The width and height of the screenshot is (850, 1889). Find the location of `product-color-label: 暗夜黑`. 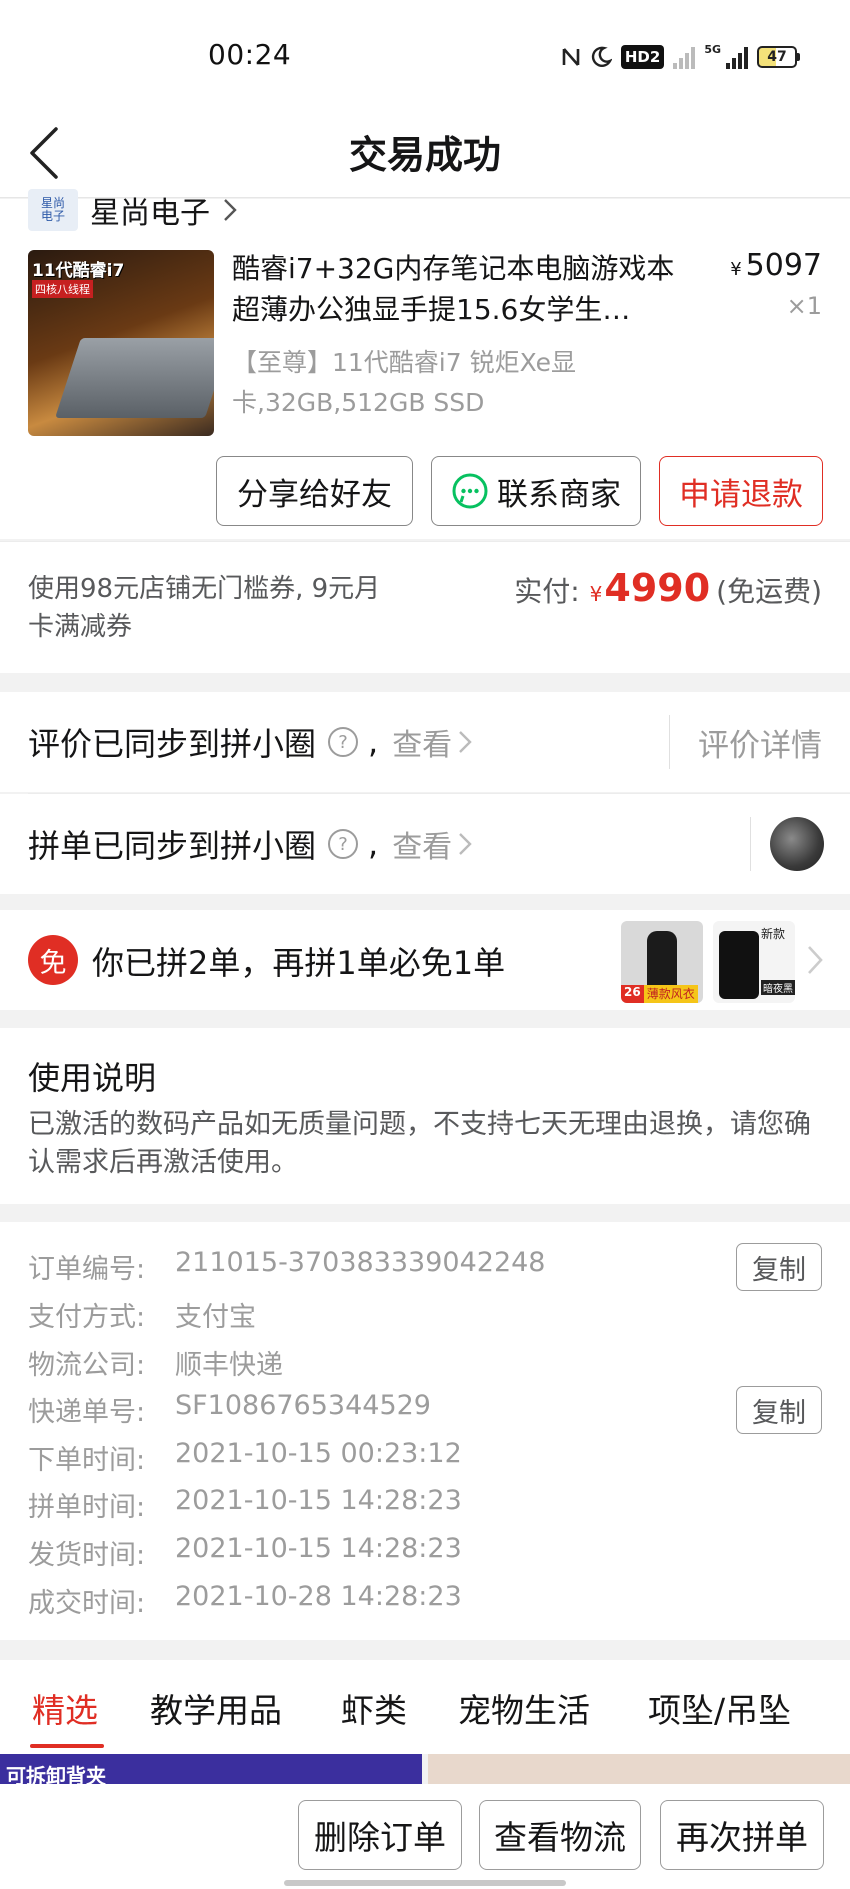

product-color-label: 暗夜黑 is located at coordinates (778, 987).